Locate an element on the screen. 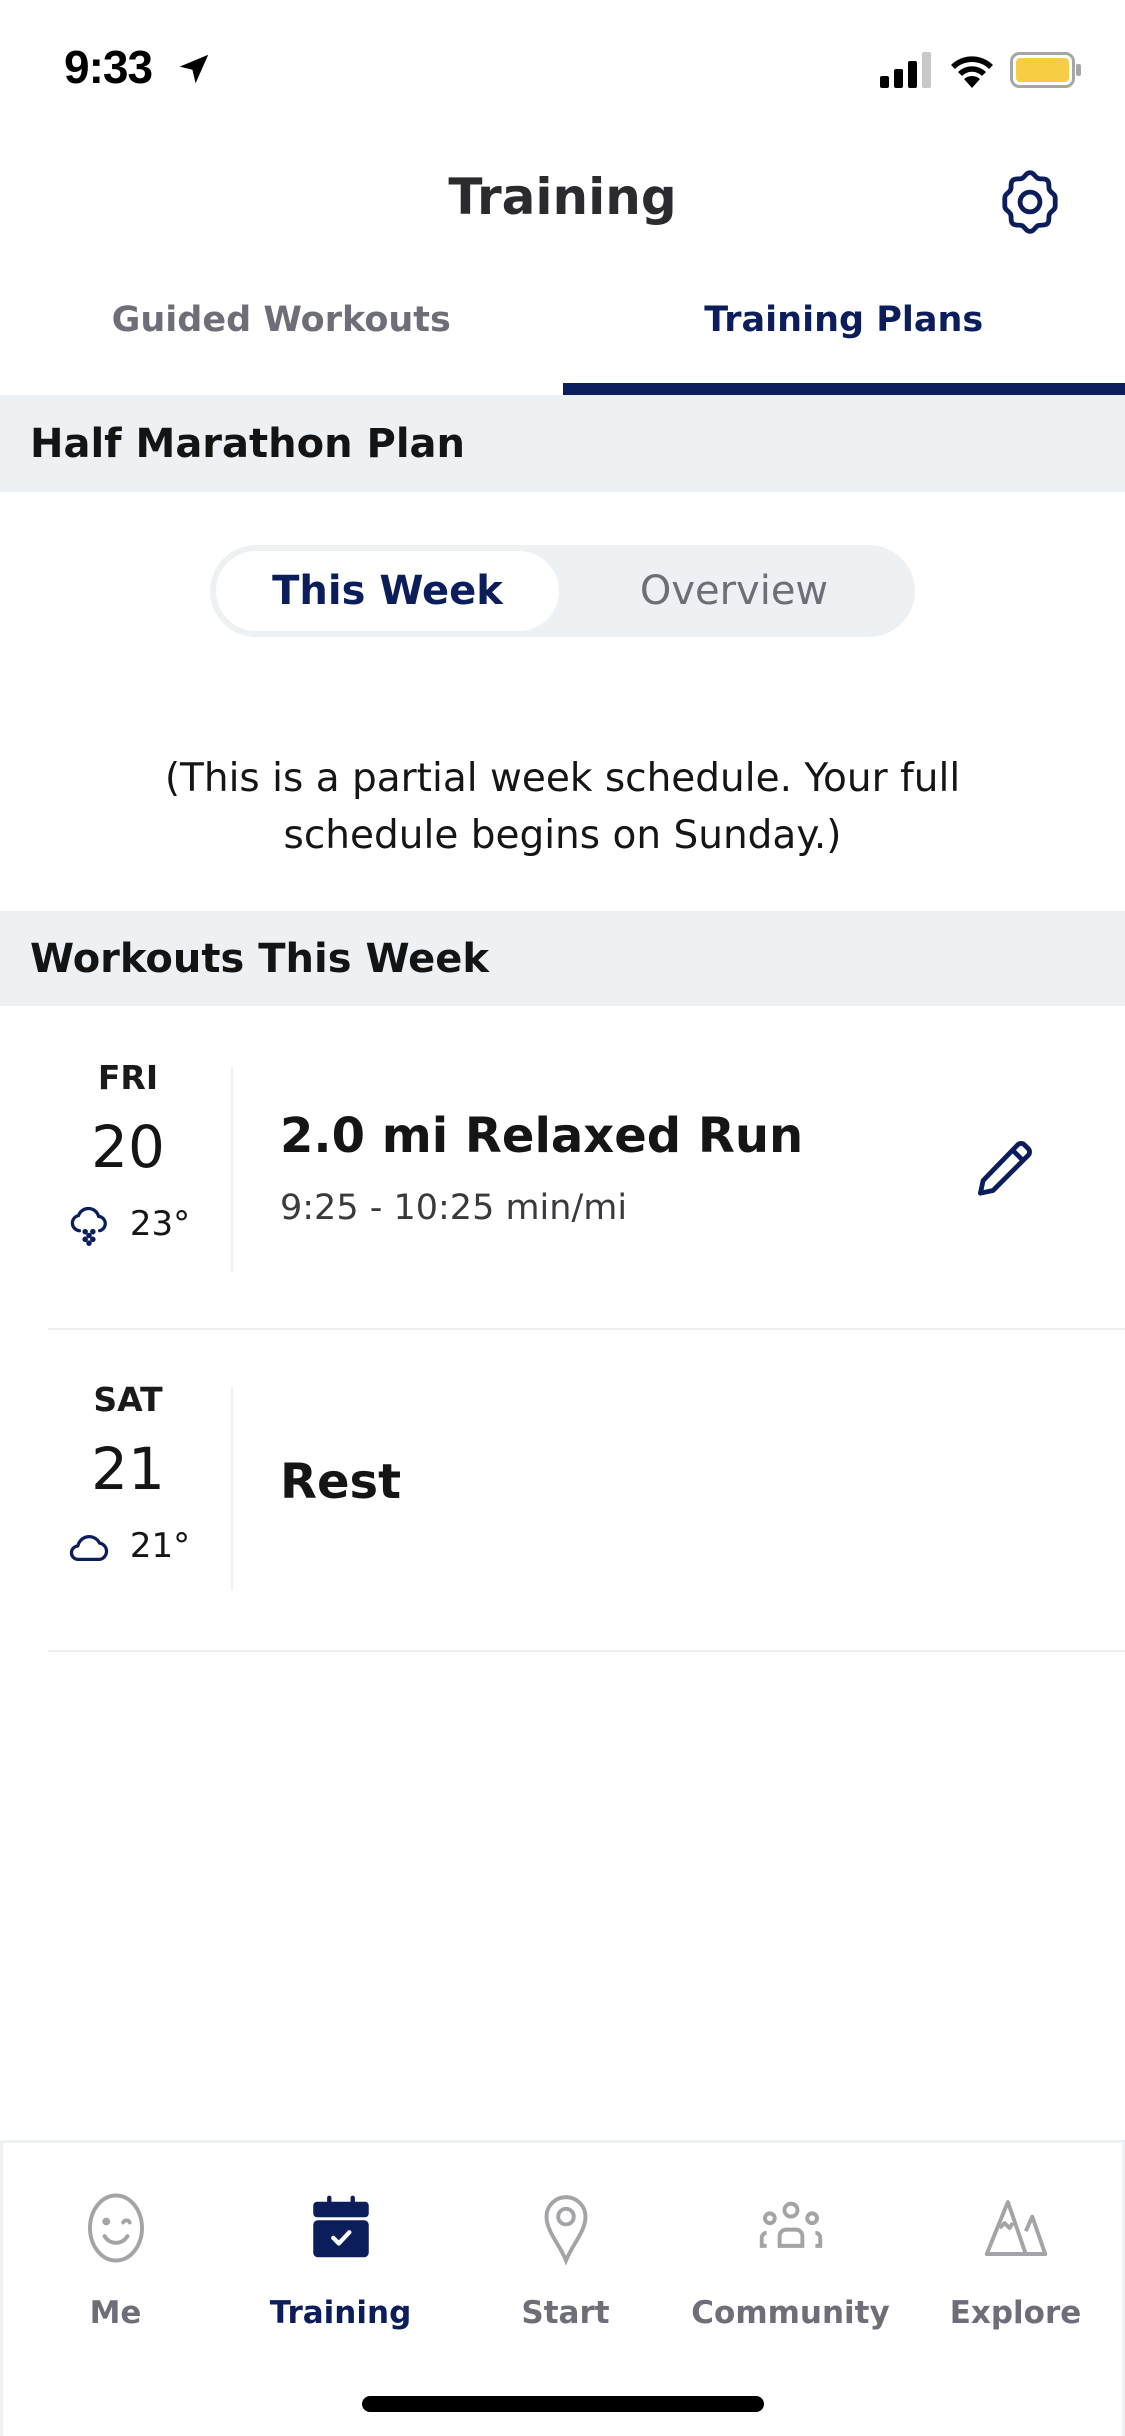  edit-workout-button is located at coordinates (1005, 1171).